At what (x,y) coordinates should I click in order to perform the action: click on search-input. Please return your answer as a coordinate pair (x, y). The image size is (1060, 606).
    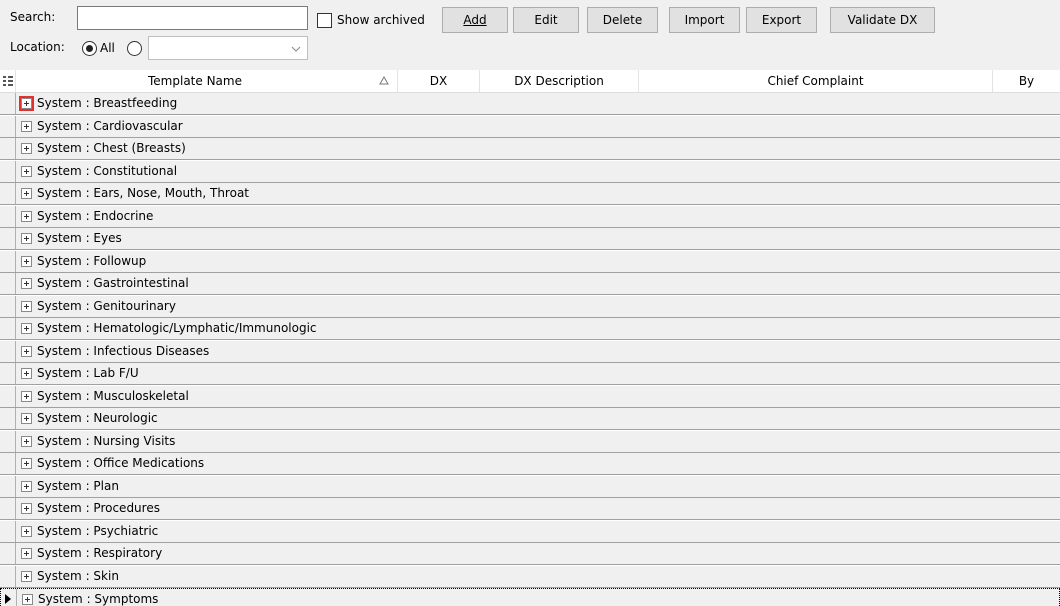
    Looking at the image, I should click on (192, 18).